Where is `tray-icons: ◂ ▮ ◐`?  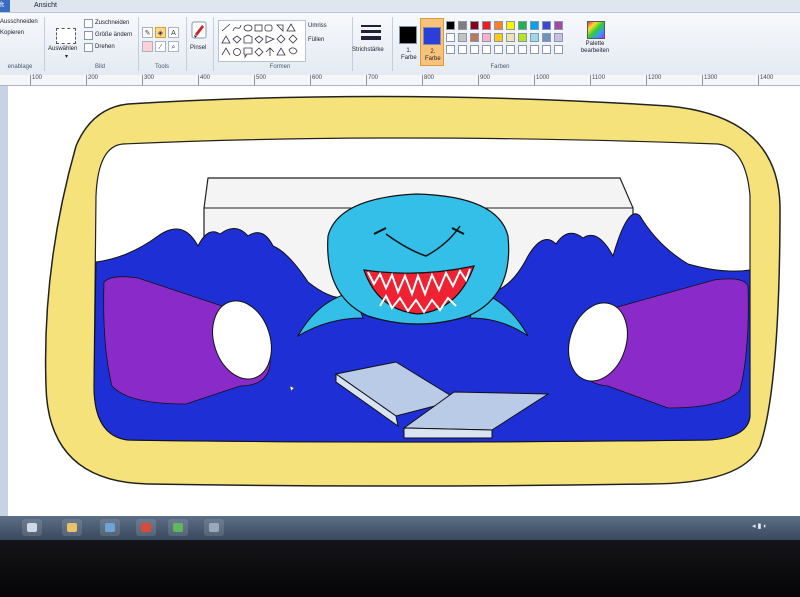 tray-icons: ◂ ▮ ◐ is located at coordinates (759, 526).